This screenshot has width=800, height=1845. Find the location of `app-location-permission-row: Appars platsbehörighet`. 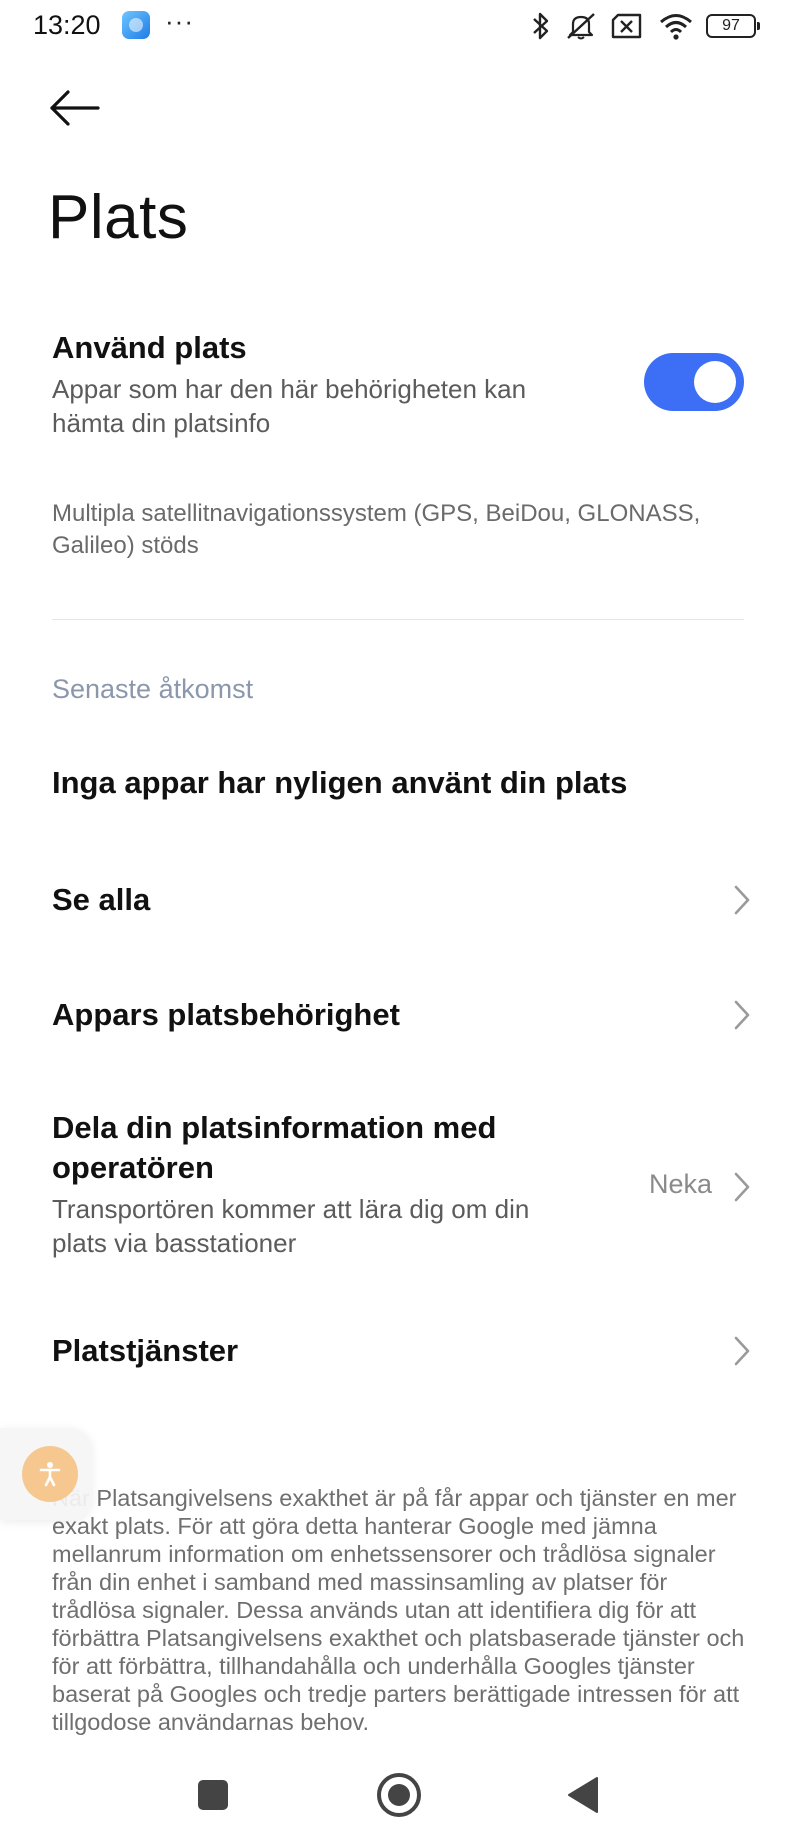

app-location-permission-row: Appars platsbehörighet is located at coordinates (402, 1015).